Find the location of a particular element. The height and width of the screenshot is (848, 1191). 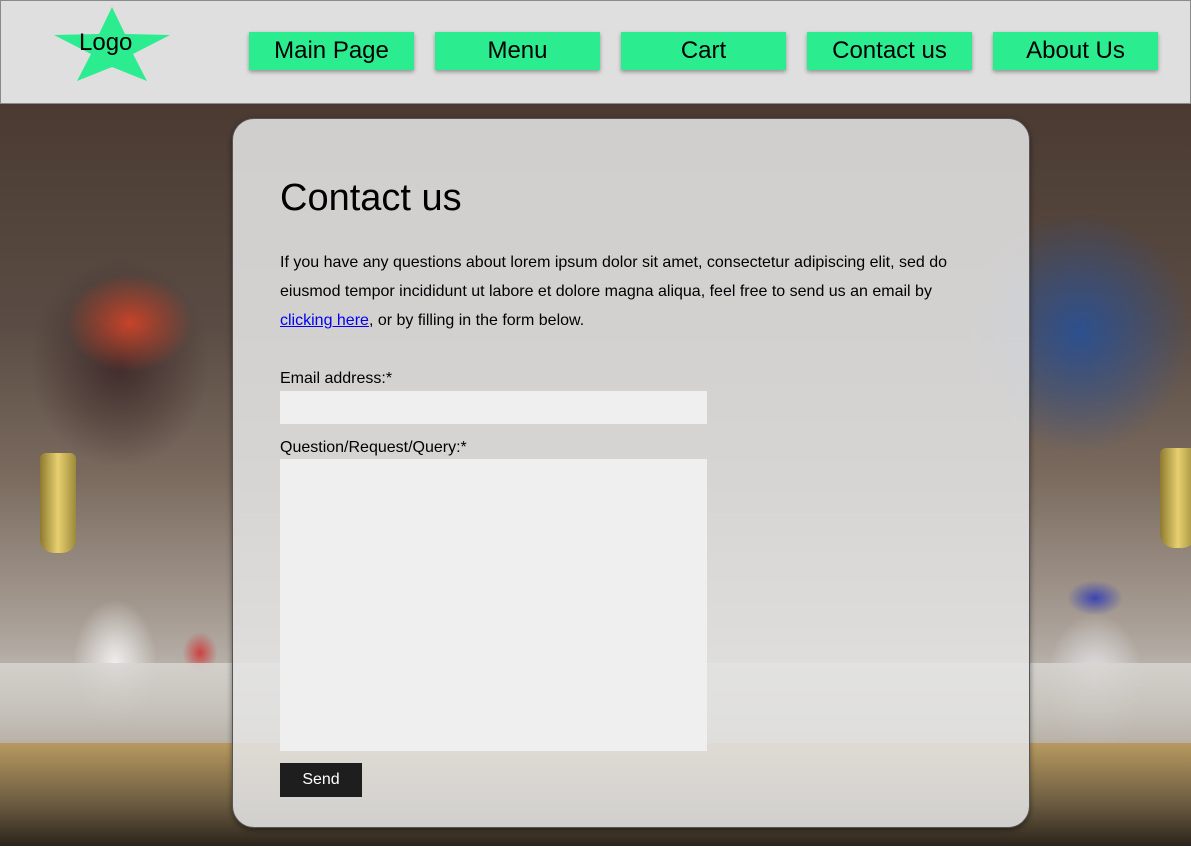

nav-about-us-button: About Us is located at coordinates (1075, 51).